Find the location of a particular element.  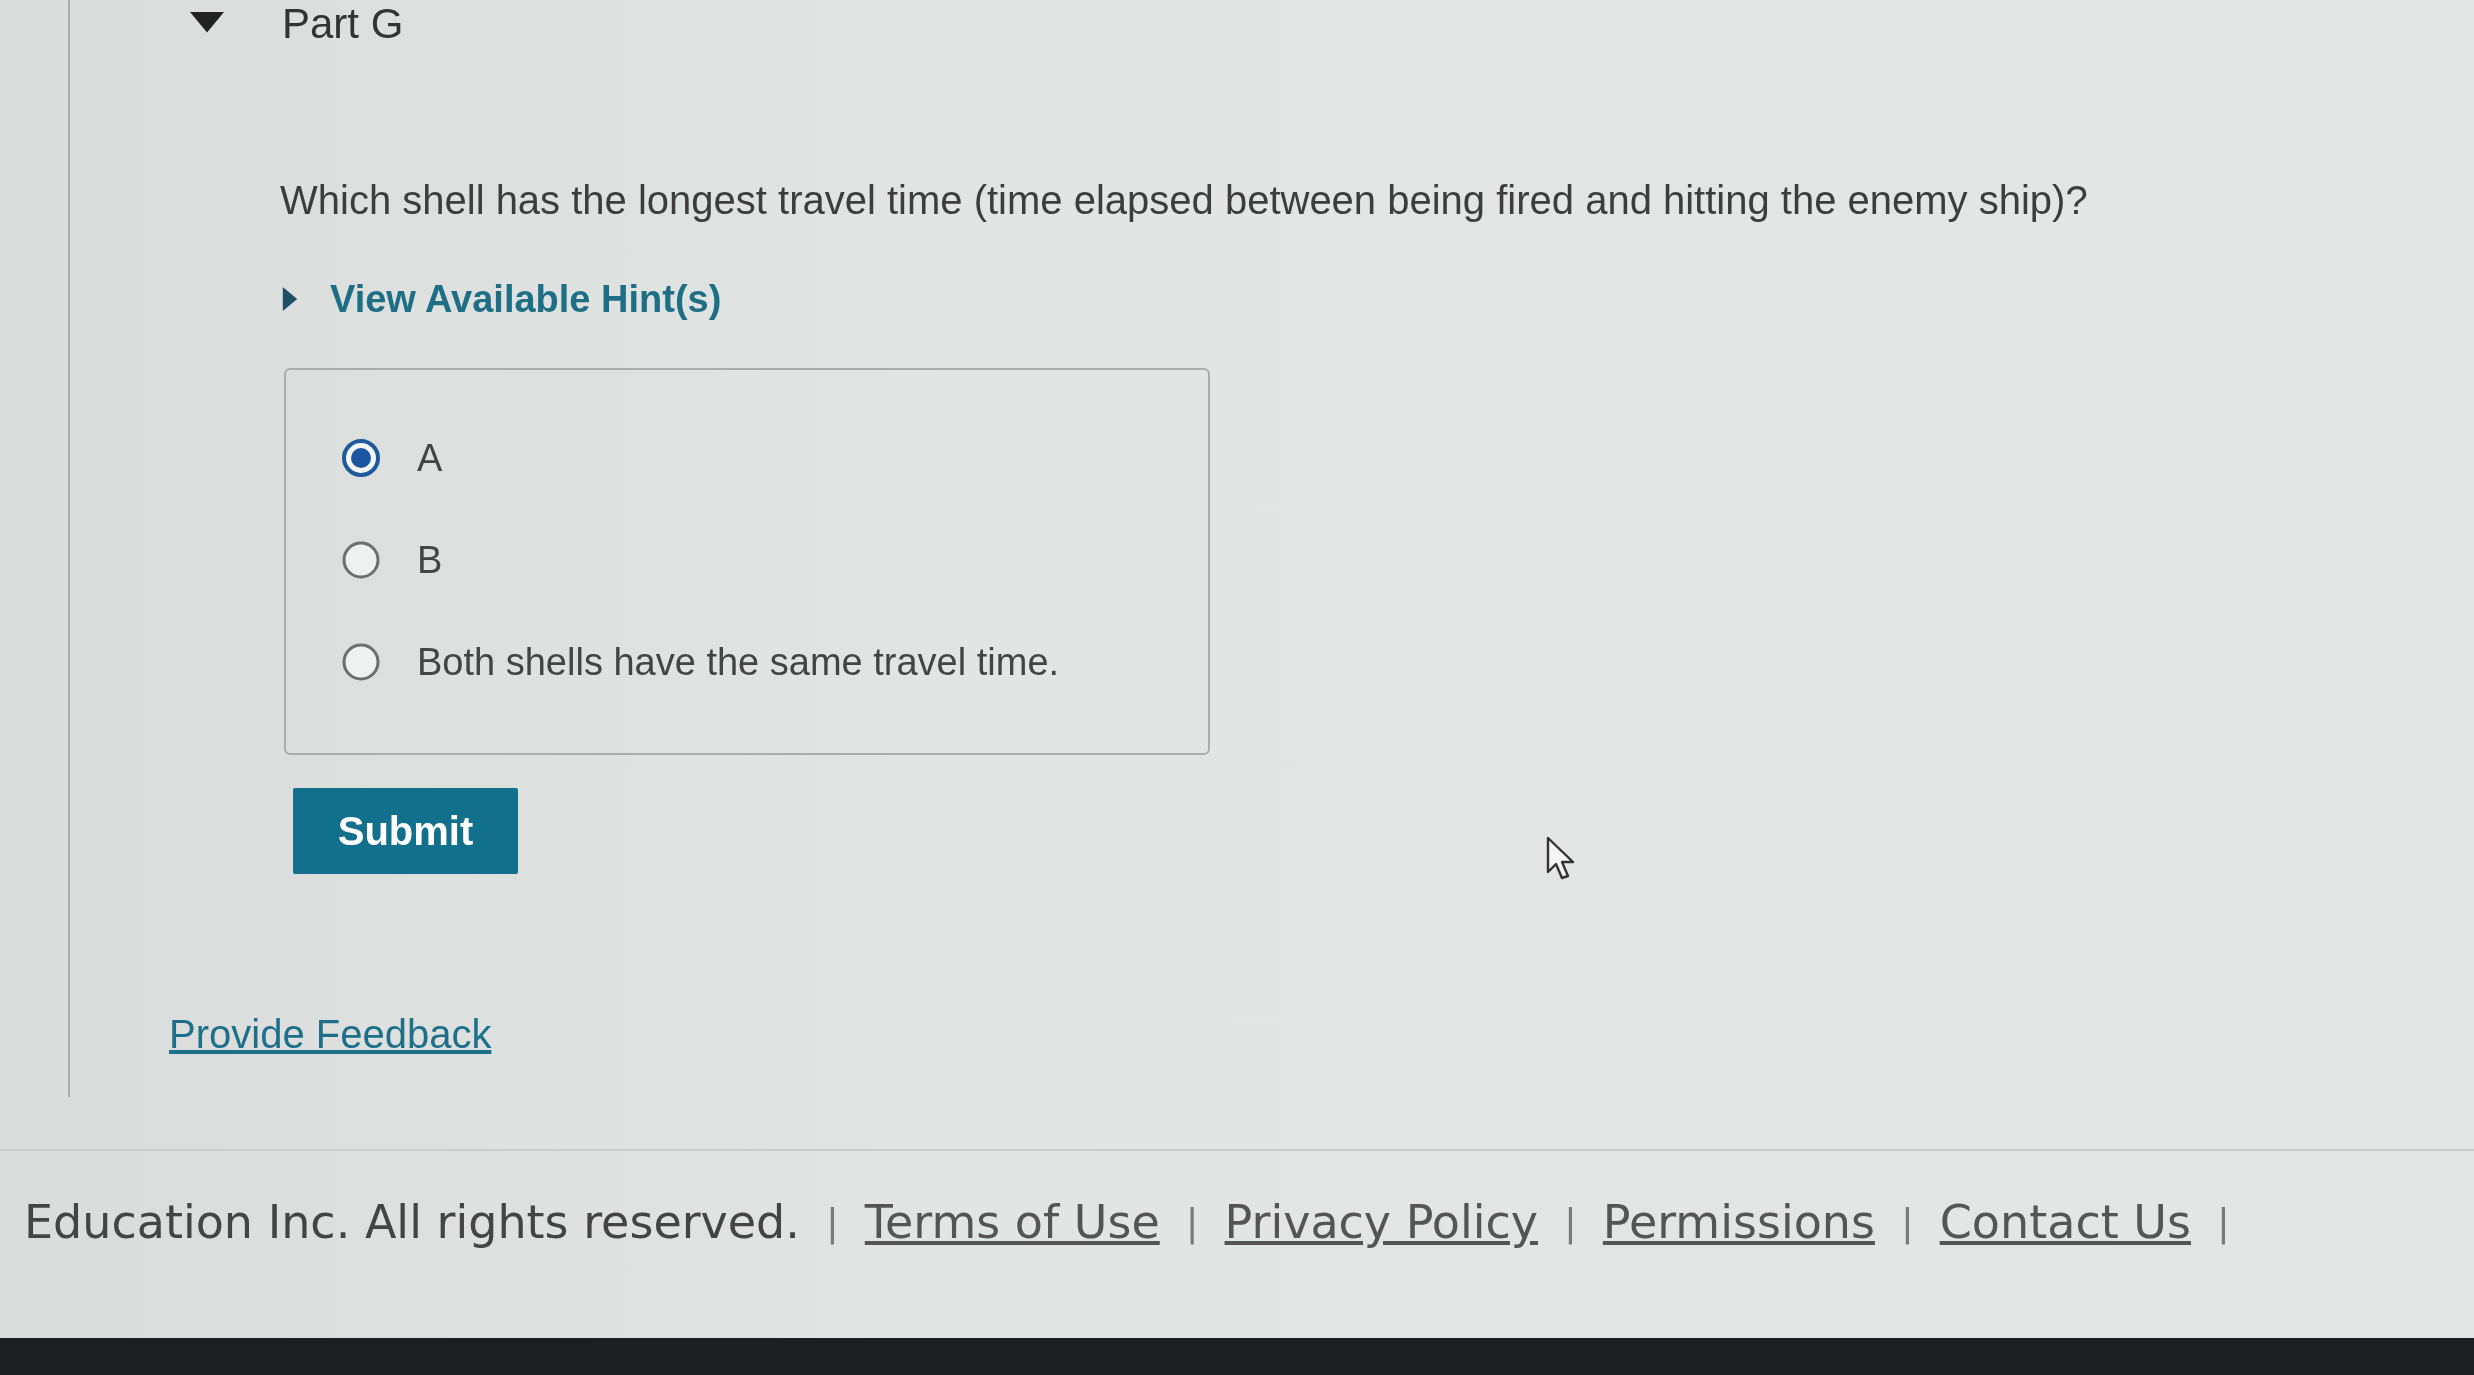

submit-button: Submit is located at coordinates (405, 831).